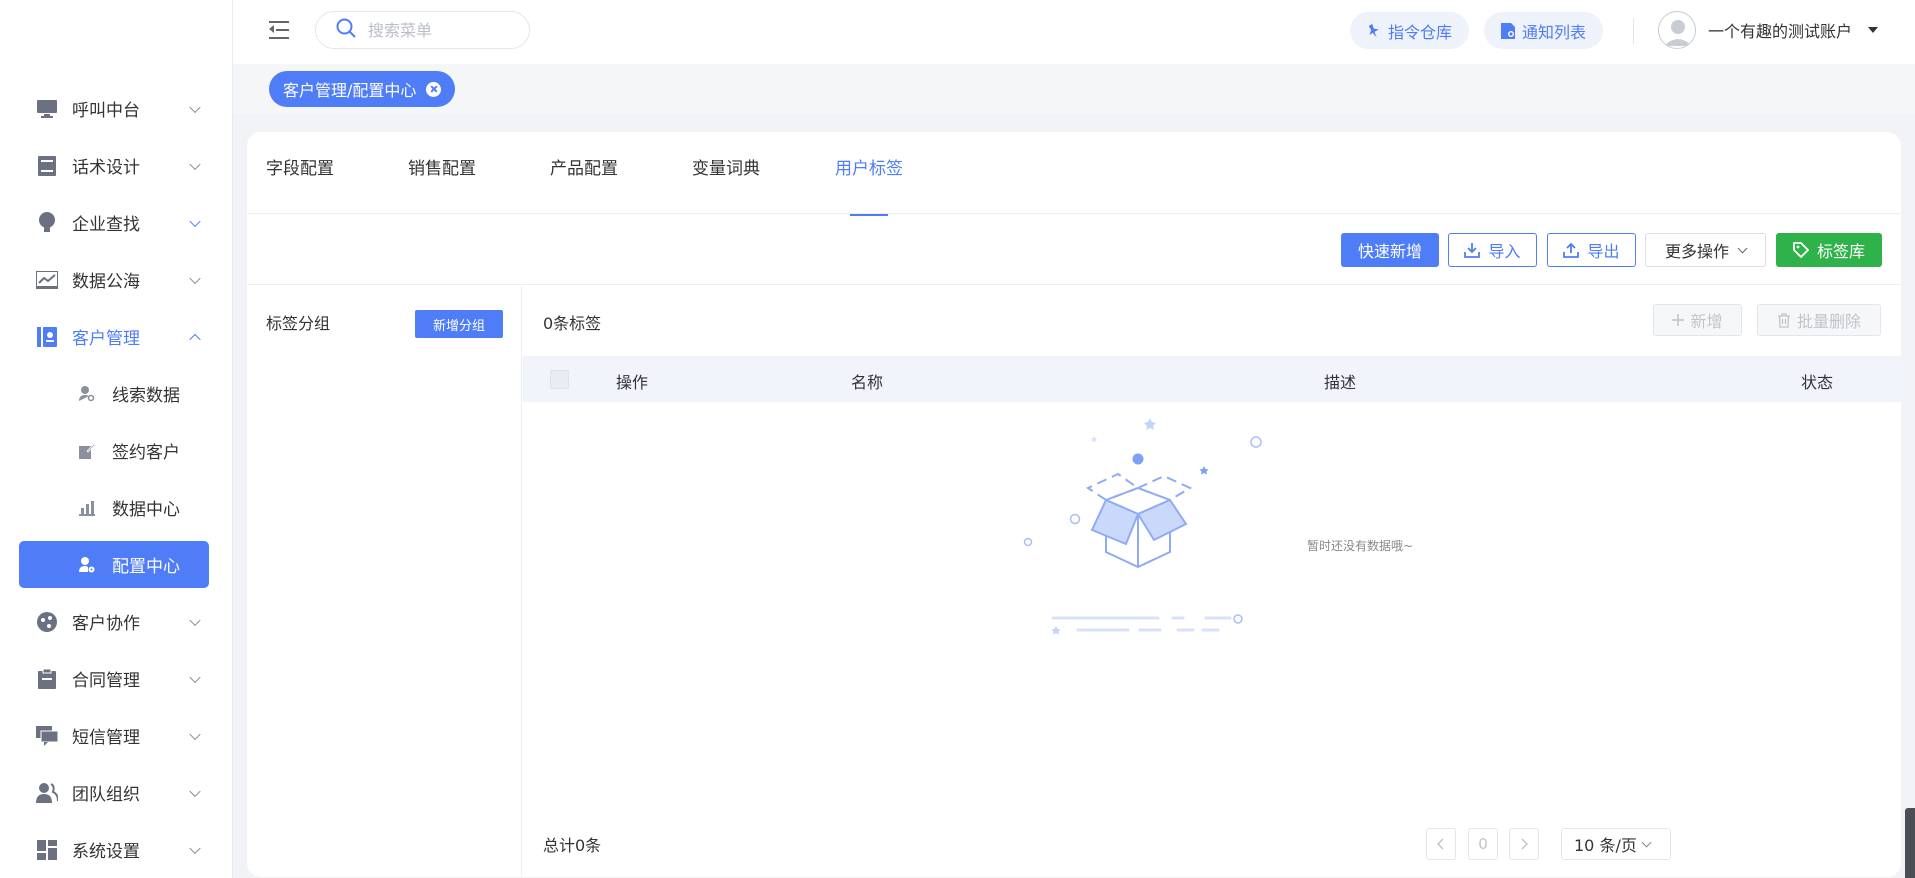 The height and width of the screenshot is (878, 1915). What do you see at coordinates (300, 169) in the screenshot?
I see `tab-label: 字段配置` at bounding box center [300, 169].